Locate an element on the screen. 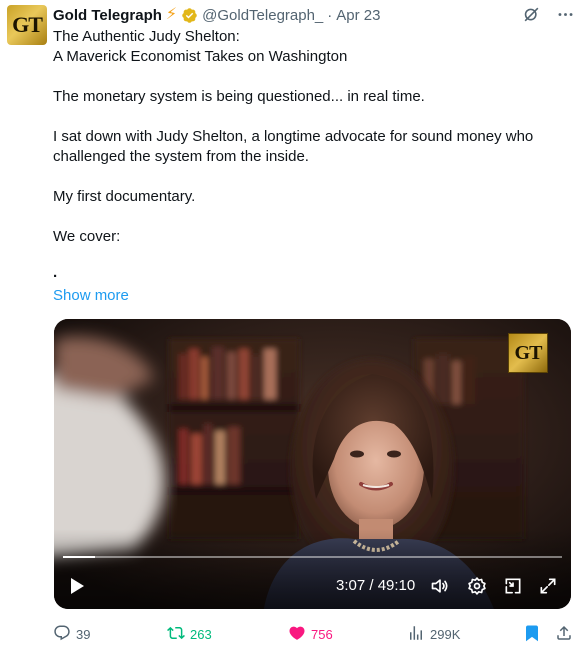  repost-button: 263 is located at coordinates (189, 634).